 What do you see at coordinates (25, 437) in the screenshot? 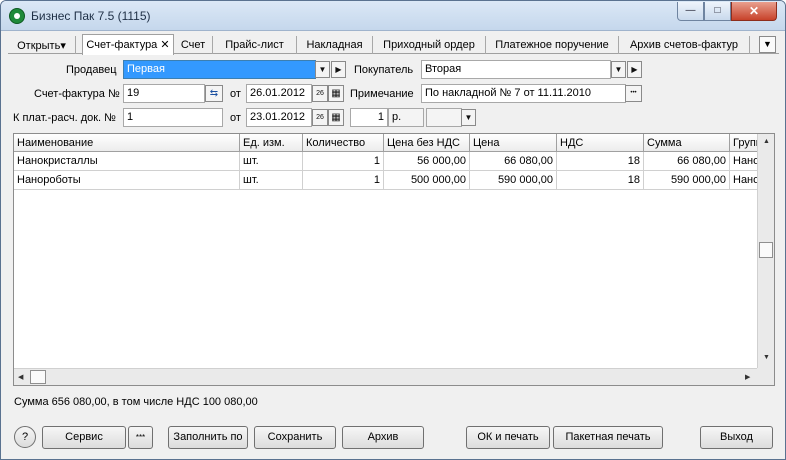
I see `help-icon: ?` at bounding box center [25, 437].